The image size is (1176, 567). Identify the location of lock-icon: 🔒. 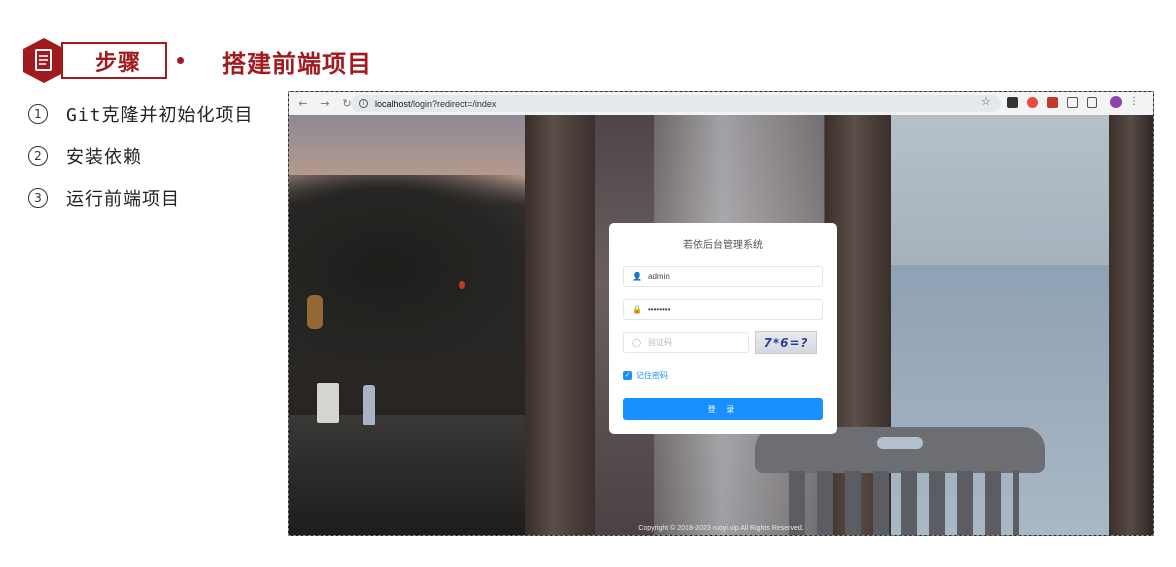
(637, 309).